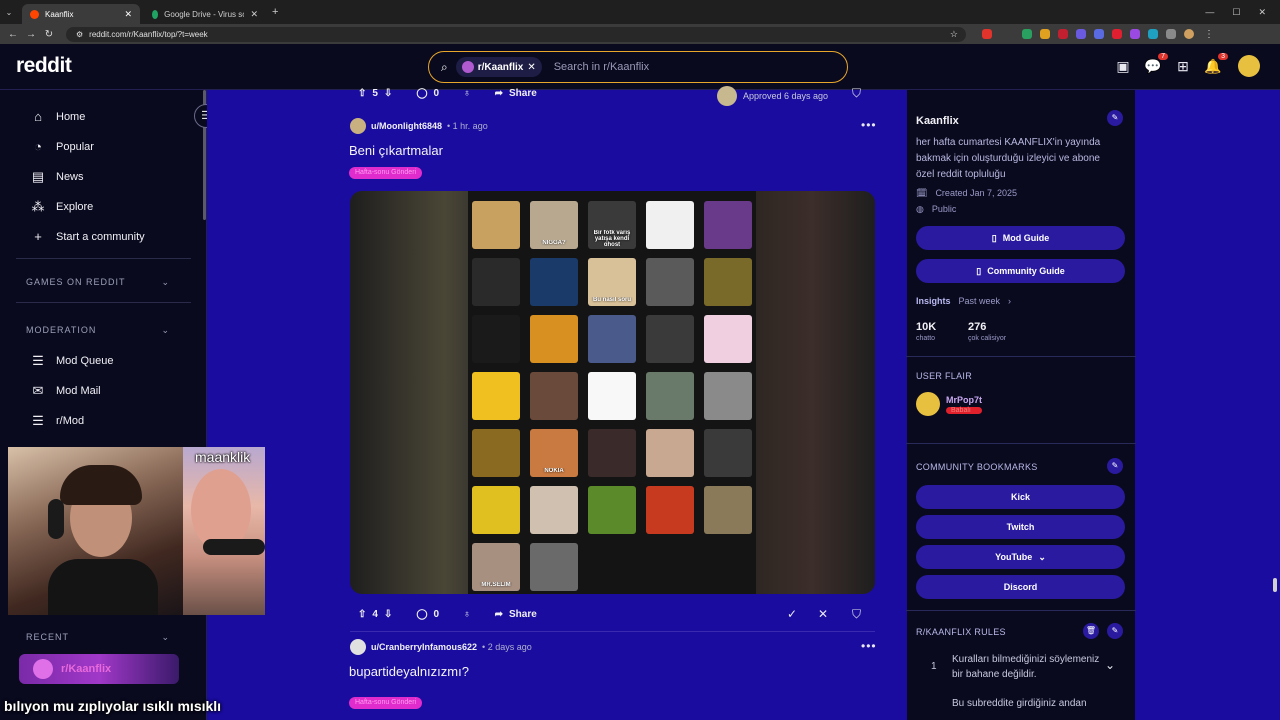  What do you see at coordinates (81, 14) in the screenshot?
I see `browser-tab-kaanflix: Kaanflix ✕` at bounding box center [81, 14].